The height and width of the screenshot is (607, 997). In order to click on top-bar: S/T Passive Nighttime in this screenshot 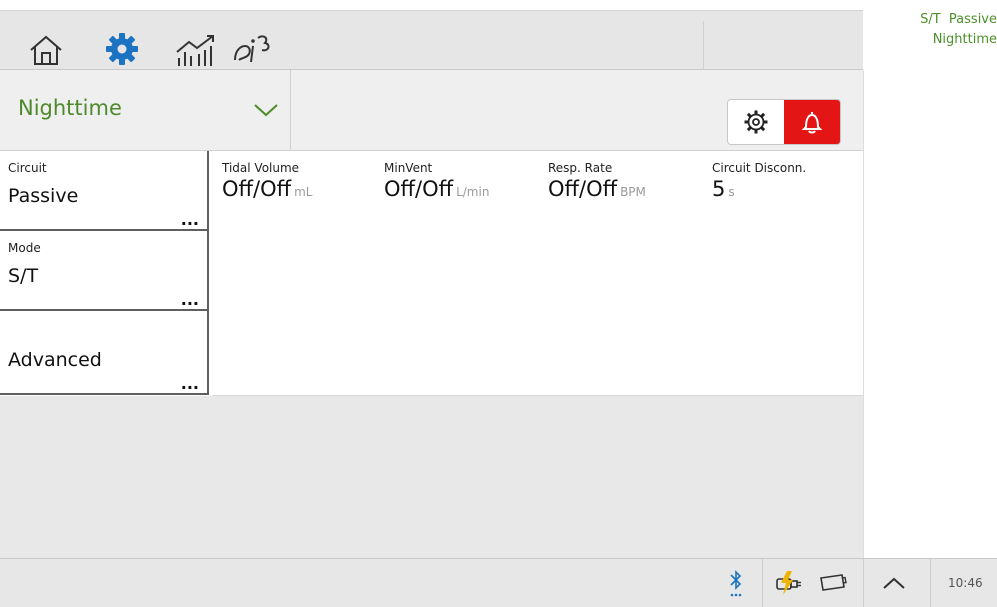, I will do `click(498, 39)`.